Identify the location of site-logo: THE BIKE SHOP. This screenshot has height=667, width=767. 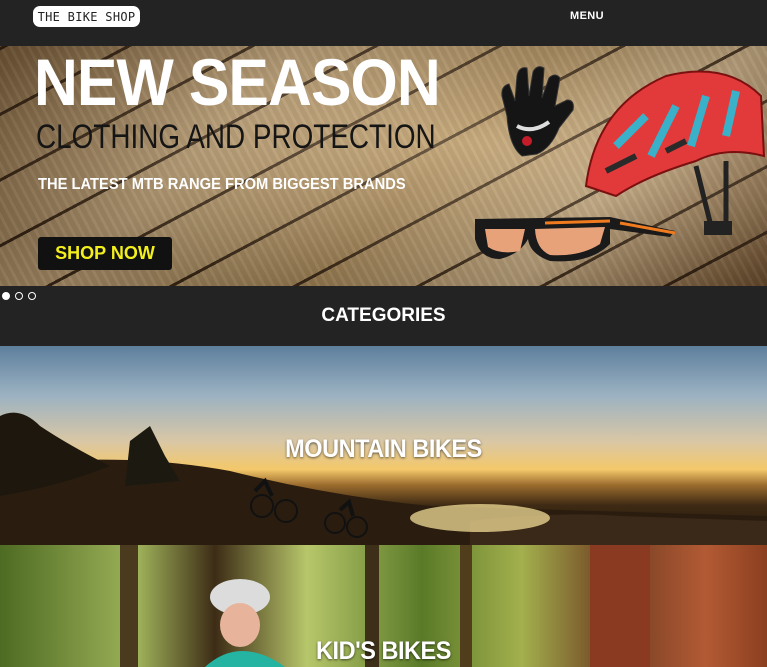
(86, 16).